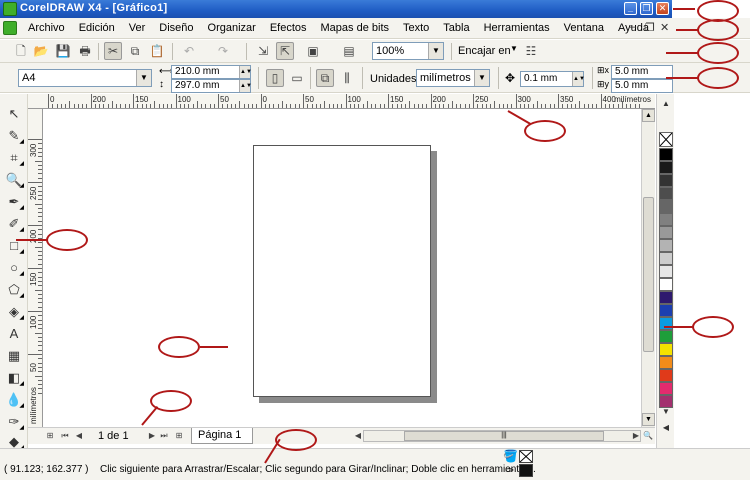 The image size is (750, 480). What do you see at coordinates (552, 79) in the screenshot?
I see `nudge-distance-field: 0.1 mm ▲▼` at bounding box center [552, 79].